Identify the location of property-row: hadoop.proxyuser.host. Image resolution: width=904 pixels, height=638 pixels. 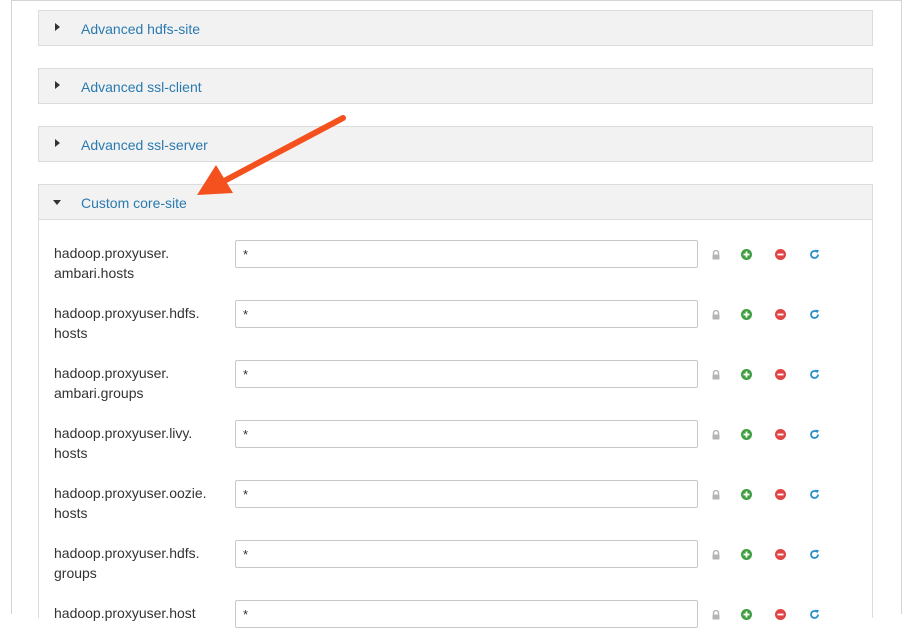
(456, 608).